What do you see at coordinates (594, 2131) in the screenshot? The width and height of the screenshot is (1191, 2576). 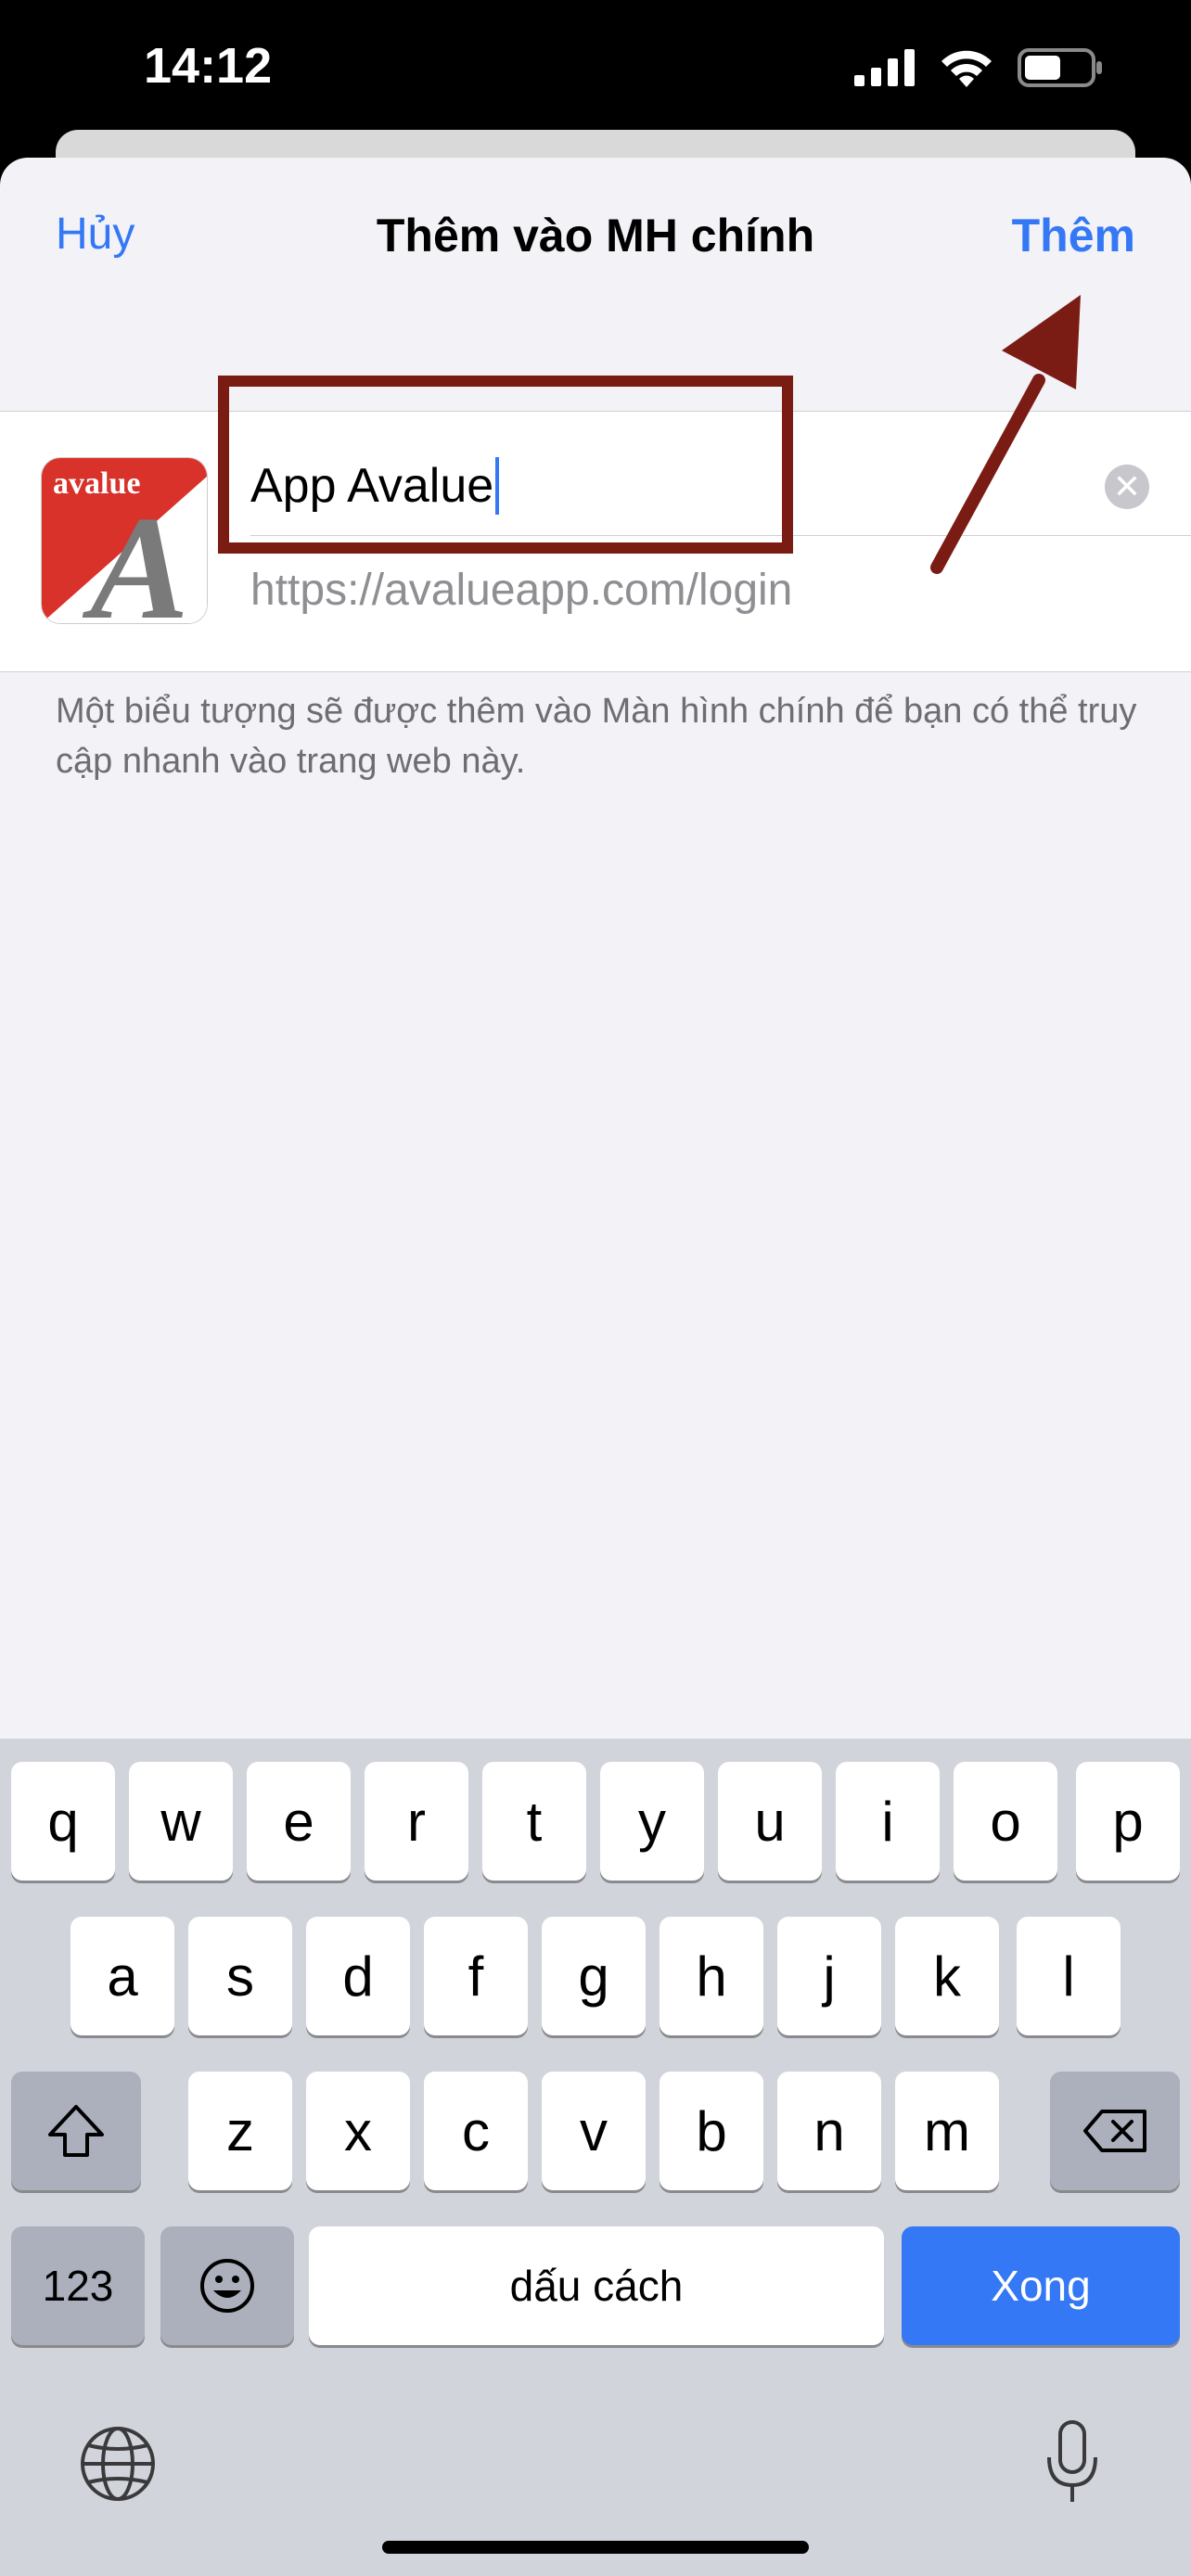 I see `key-v: v` at bounding box center [594, 2131].